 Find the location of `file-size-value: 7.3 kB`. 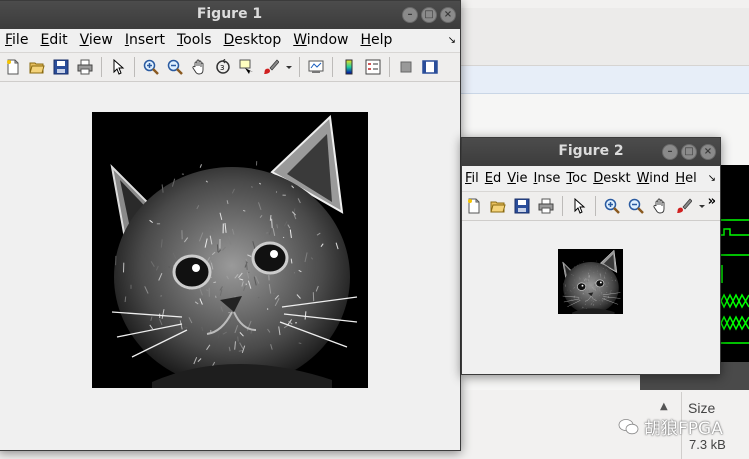

file-size-value: 7.3 kB is located at coordinates (707, 444).